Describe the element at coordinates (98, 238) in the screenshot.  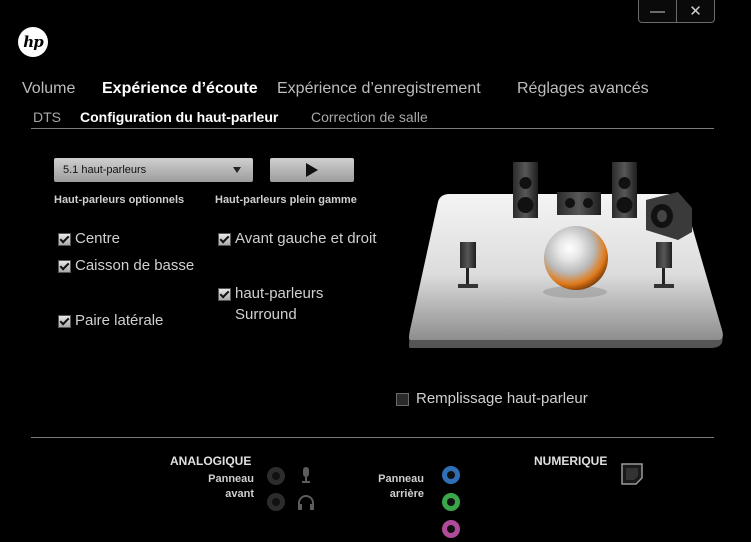
I see `checkbox-label: Centre` at that location.